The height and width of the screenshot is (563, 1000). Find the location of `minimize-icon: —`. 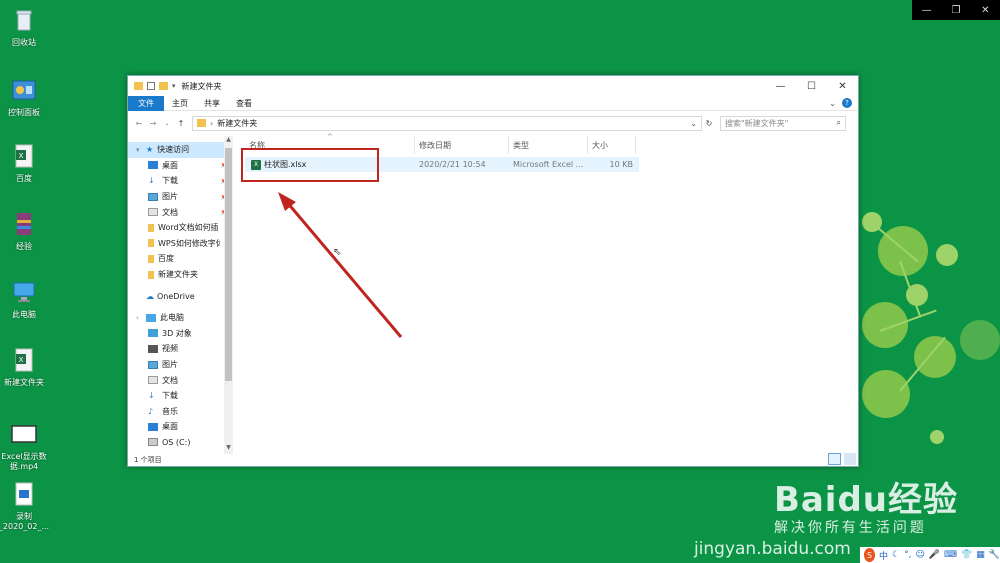

minimize-icon: — is located at coordinates (926, 10).